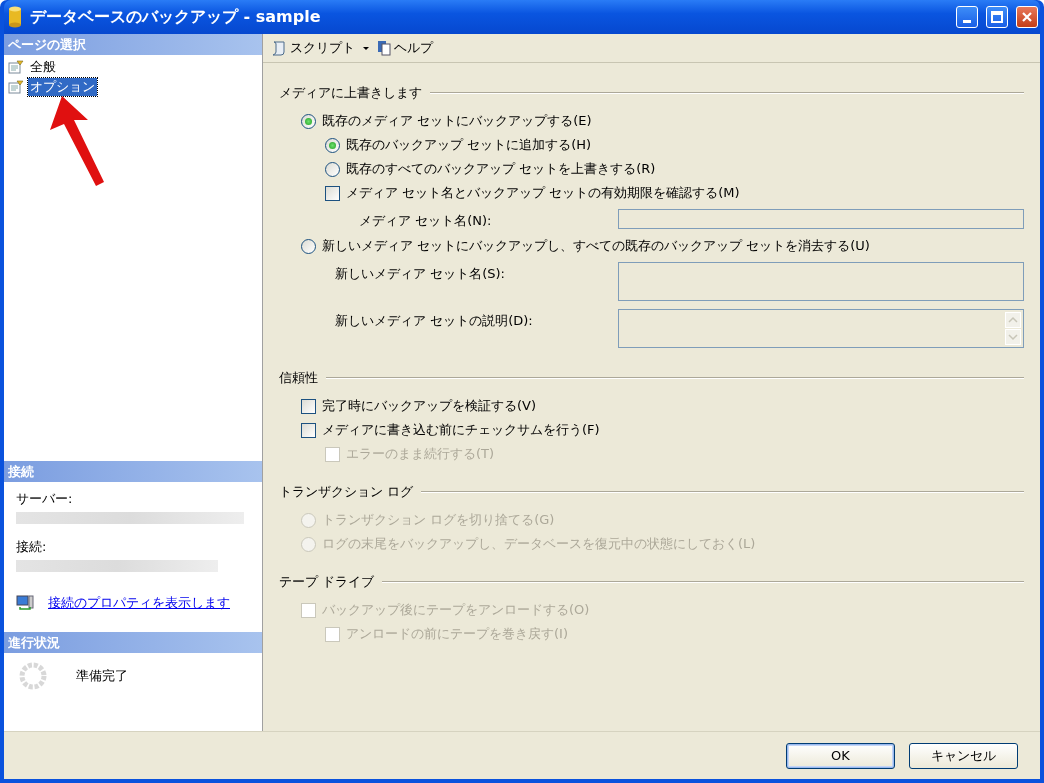 The width and height of the screenshot is (1044, 783). I want to click on field-label: 新しいメディア セット名(S):, so click(420, 274).